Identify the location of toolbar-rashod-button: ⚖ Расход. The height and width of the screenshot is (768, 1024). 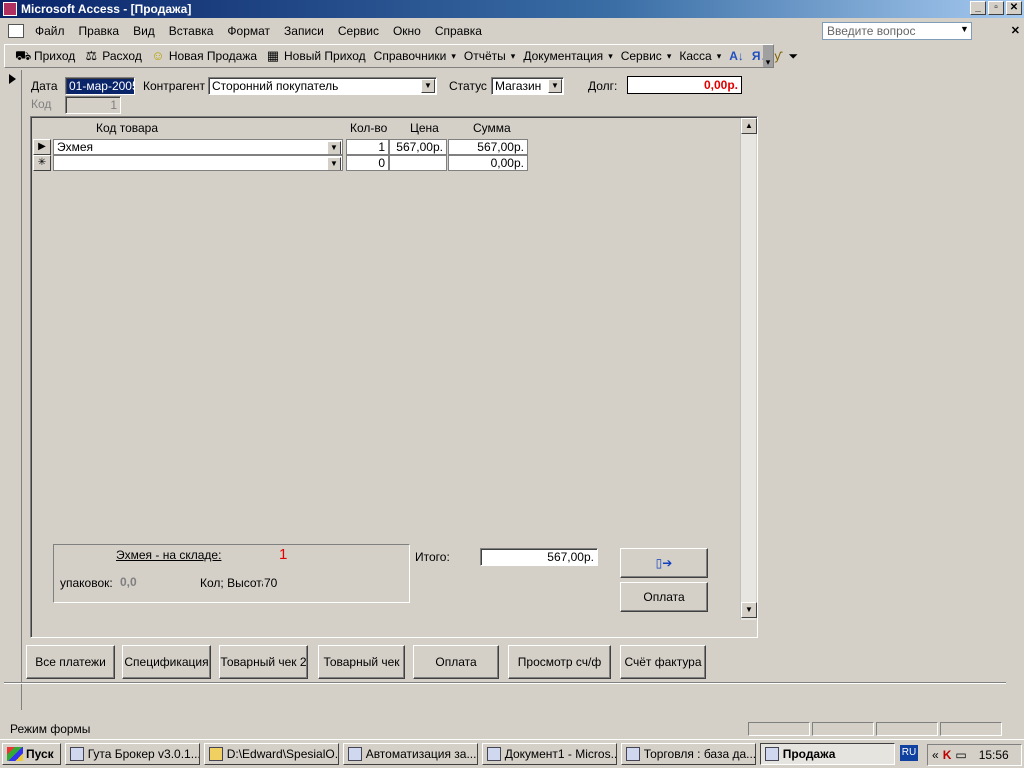
(112, 56).